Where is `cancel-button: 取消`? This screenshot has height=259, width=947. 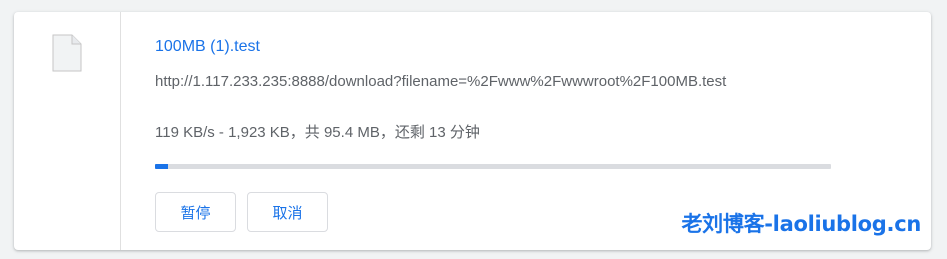 cancel-button: 取消 is located at coordinates (287, 212).